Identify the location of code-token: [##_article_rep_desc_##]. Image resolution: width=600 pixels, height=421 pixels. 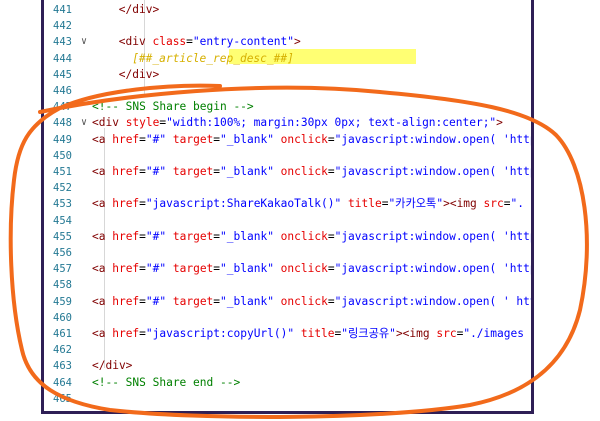
(213, 58).